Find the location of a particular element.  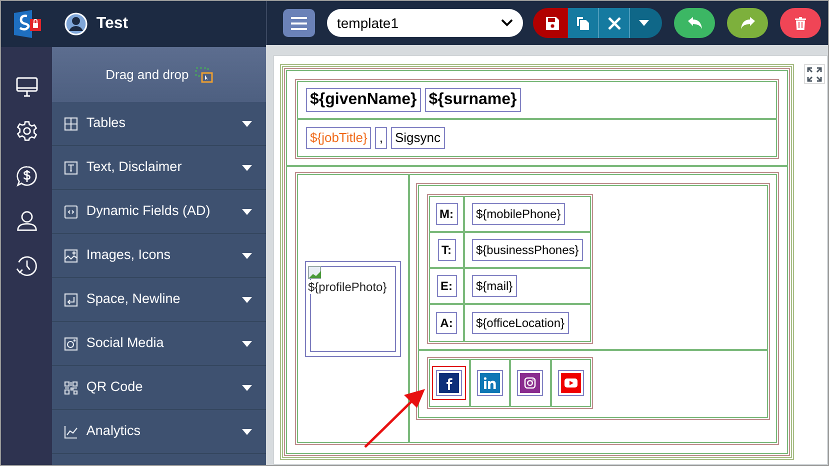

text-icon is located at coordinates (71, 167).